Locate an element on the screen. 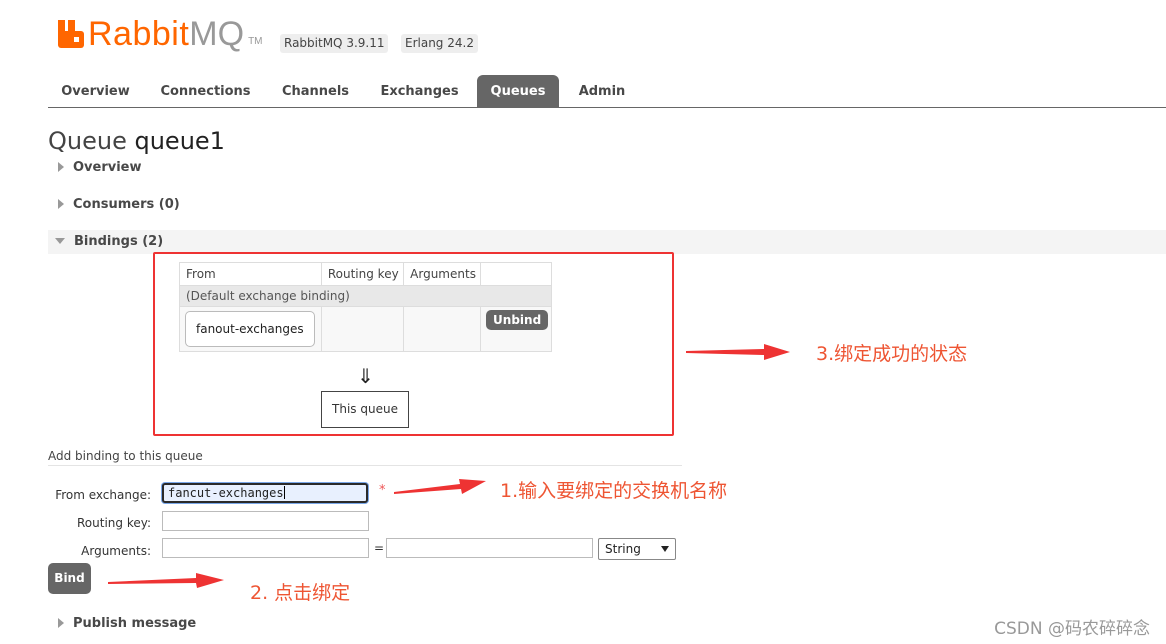 Image resolution: width=1166 pixels, height=644 pixels. required-mark: * is located at coordinates (382, 490).